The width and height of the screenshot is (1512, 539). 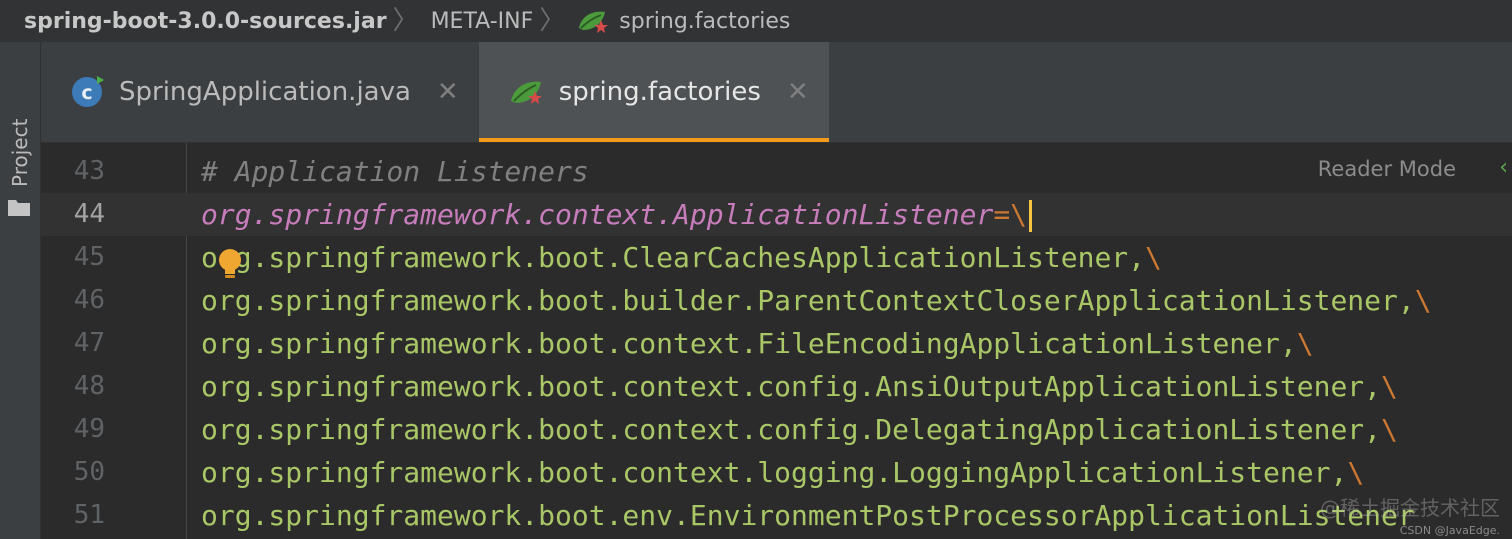 I want to click on line-number: 47, so click(x=89, y=343).